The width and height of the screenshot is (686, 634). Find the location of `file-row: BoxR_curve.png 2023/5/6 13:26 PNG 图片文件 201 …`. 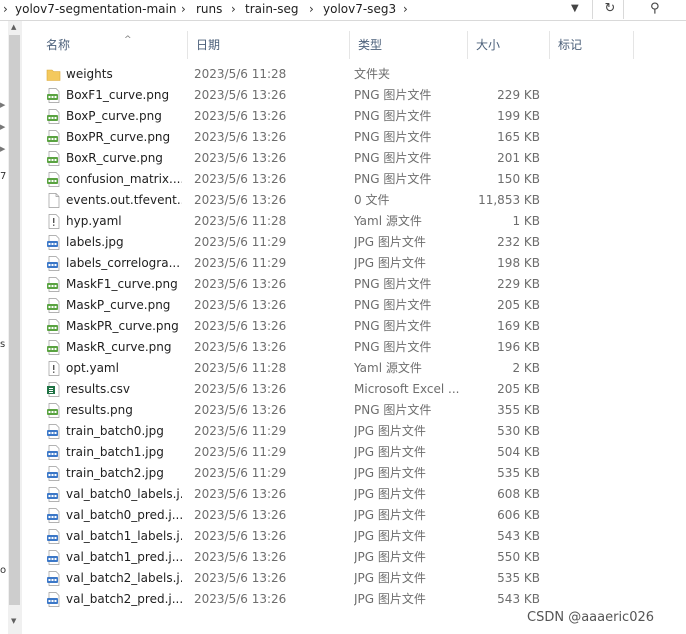

file-row: BoxR_curve.png 2023/5/6 13:26 PNG 图片文件 201 … is located at coordinates (354, 158).